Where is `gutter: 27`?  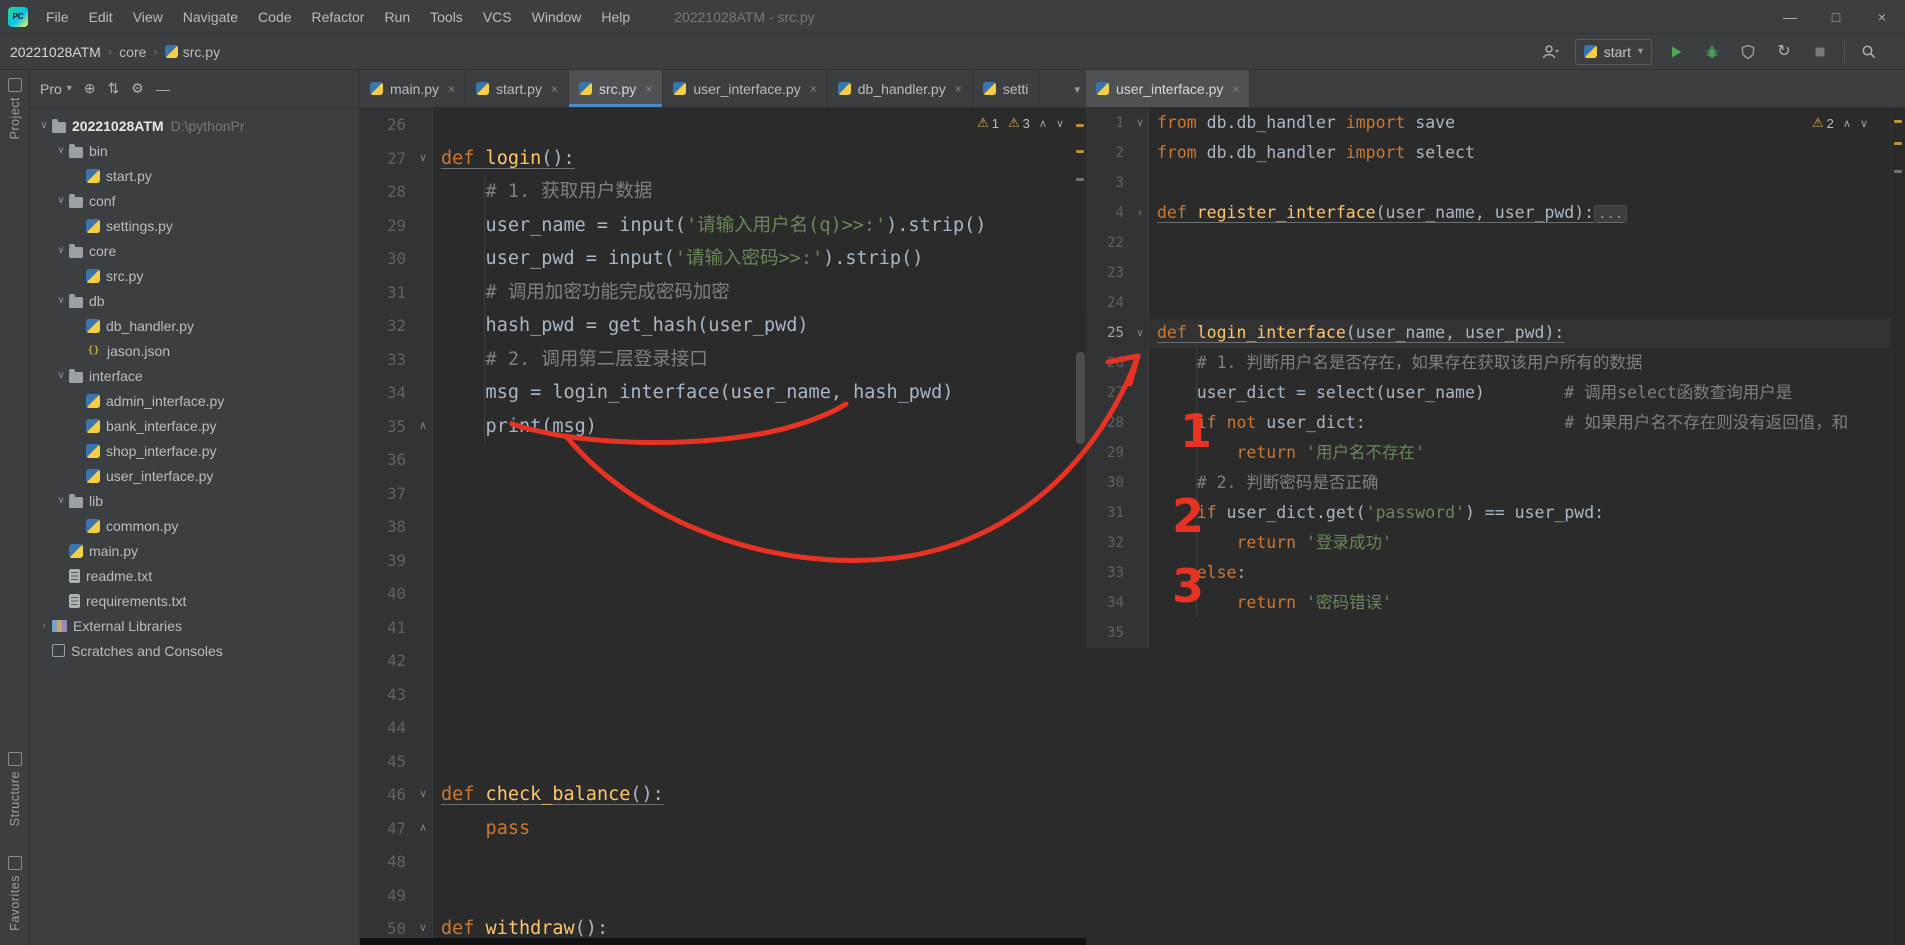
gutter: 27 is located at coordinates (1117, 393).